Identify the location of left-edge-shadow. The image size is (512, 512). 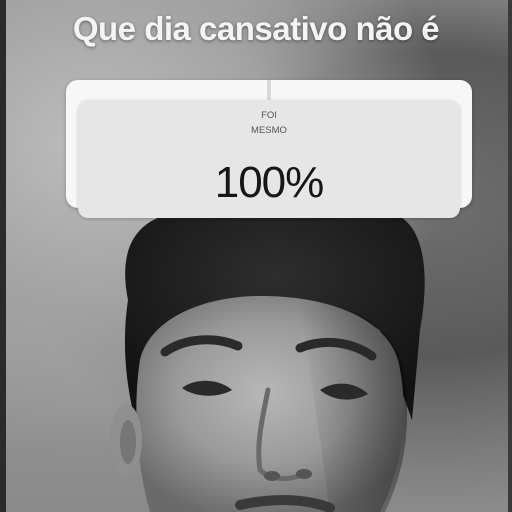
(3, 256).